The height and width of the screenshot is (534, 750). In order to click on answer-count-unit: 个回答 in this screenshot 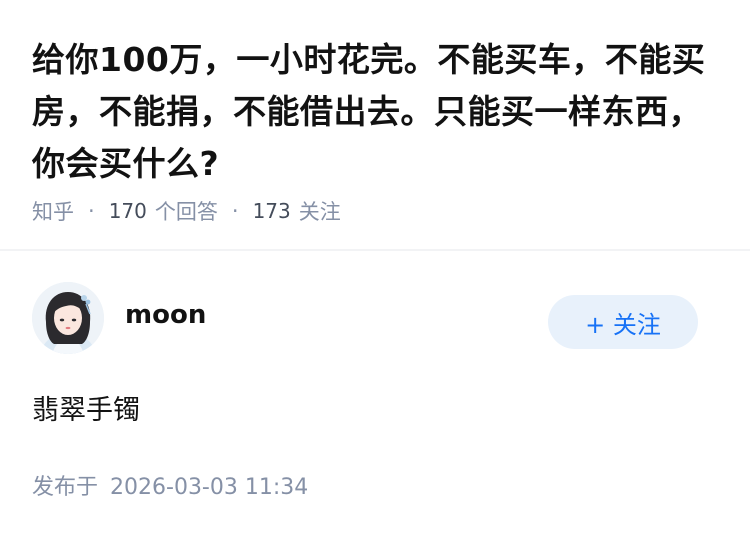, I will do `click(186, 211)`.